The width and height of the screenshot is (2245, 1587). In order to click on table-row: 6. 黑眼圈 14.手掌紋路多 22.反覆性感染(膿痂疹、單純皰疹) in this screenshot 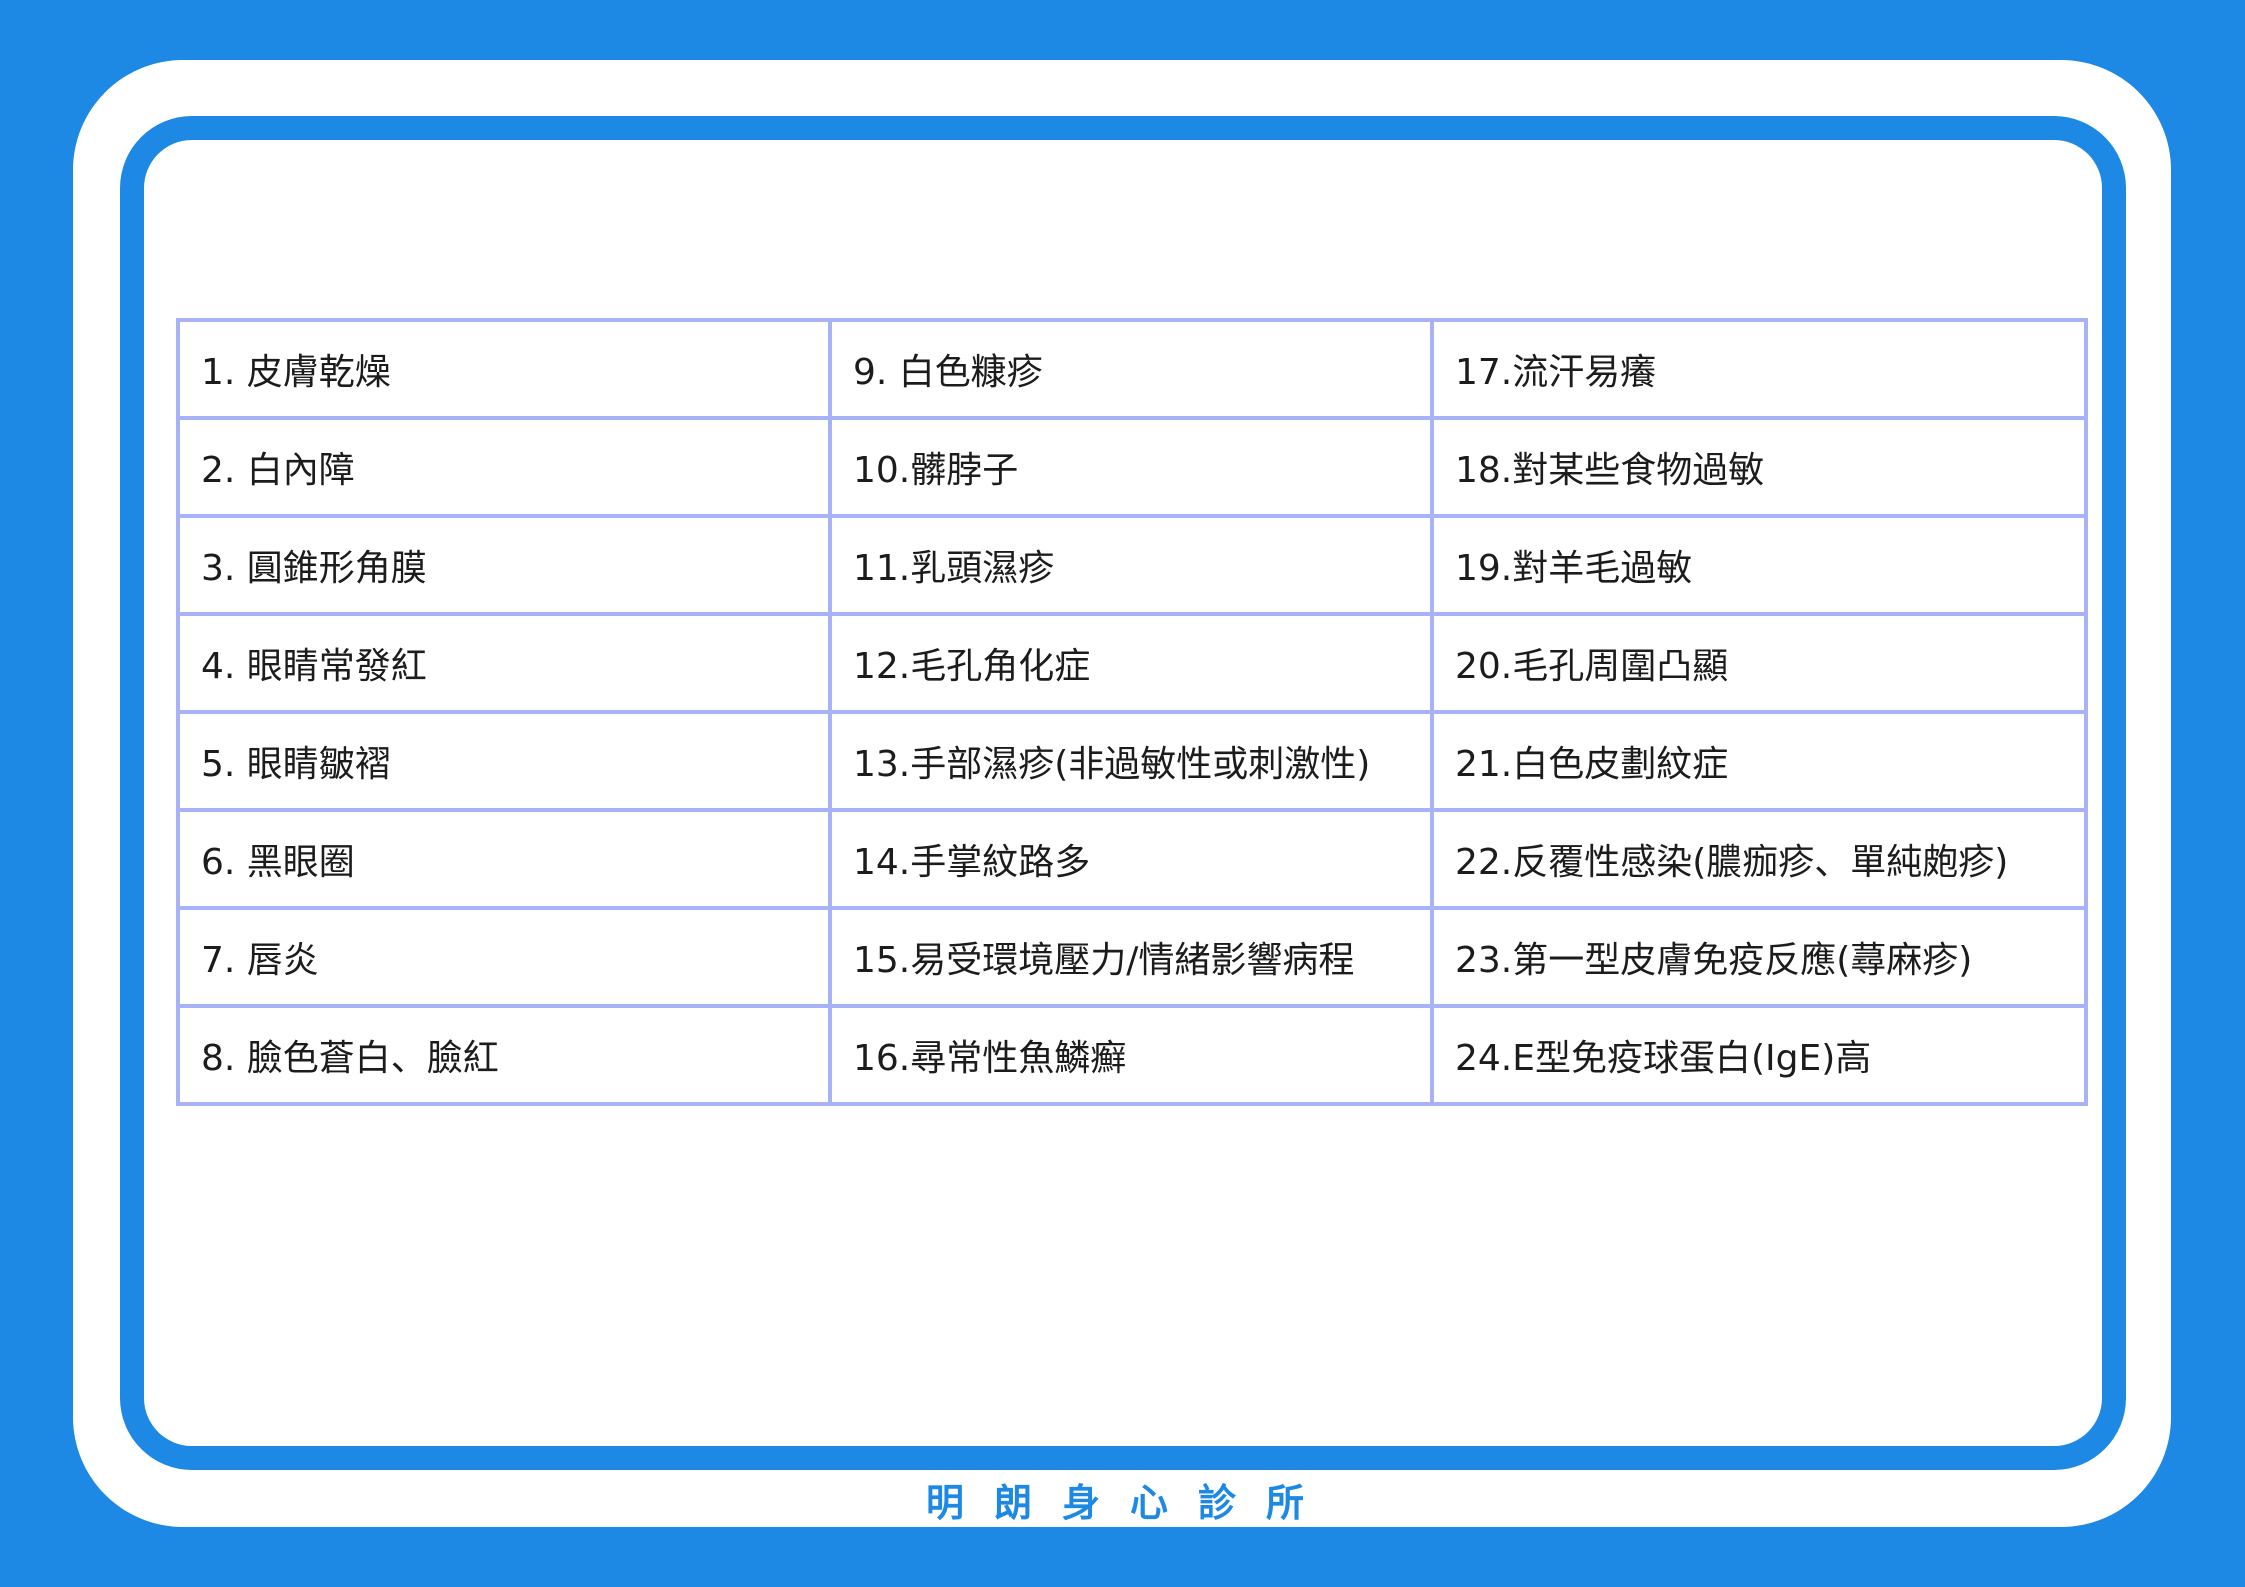, I will do `click(1132, 859)`.